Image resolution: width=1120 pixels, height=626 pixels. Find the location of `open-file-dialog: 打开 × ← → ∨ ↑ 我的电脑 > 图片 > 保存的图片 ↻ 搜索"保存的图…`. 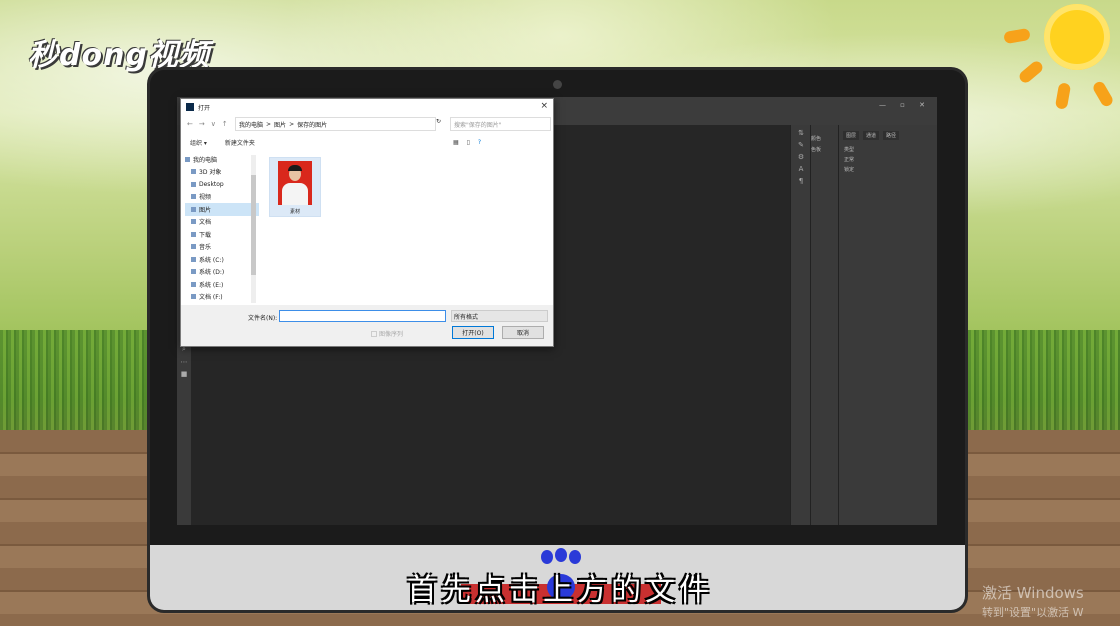

open-file-dialog: 打开 × ← → ∨ ↑ 我的电脑 > 图片 > 保存的图片 ↻ 搜索"保存的图… is located at coordinates (367, 222).